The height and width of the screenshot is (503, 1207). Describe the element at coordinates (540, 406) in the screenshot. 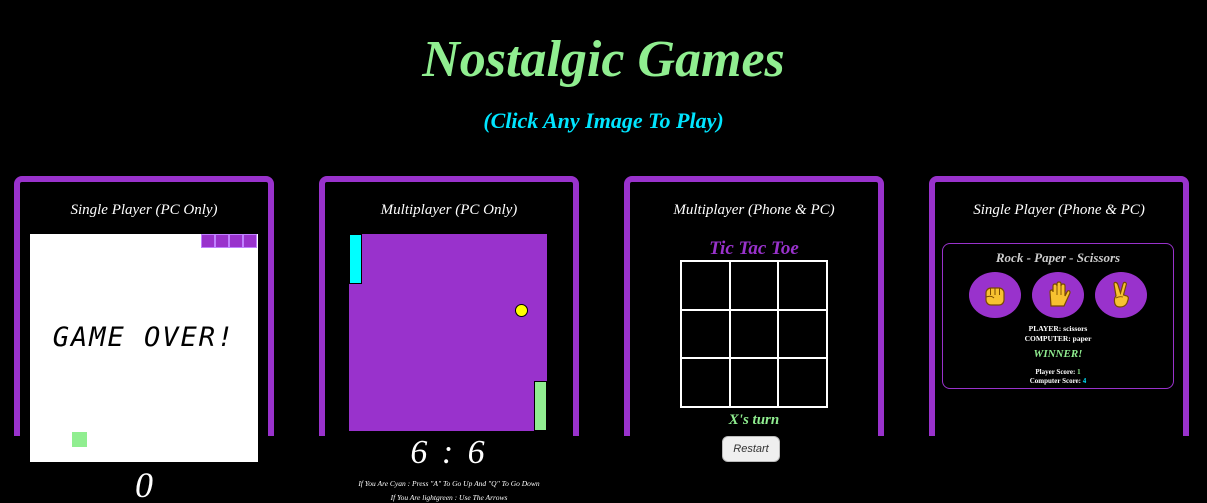

I see `green-paddle` at that location.